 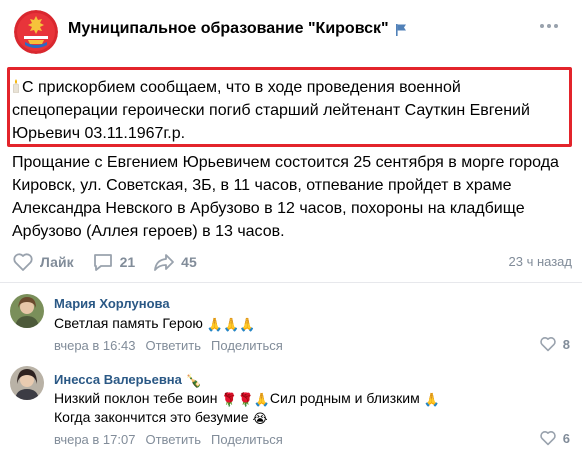 What do you see at coordinates (566, 438) in the screenshot?
I see `comment-like-count: 6` at bounding box center [566, 438].